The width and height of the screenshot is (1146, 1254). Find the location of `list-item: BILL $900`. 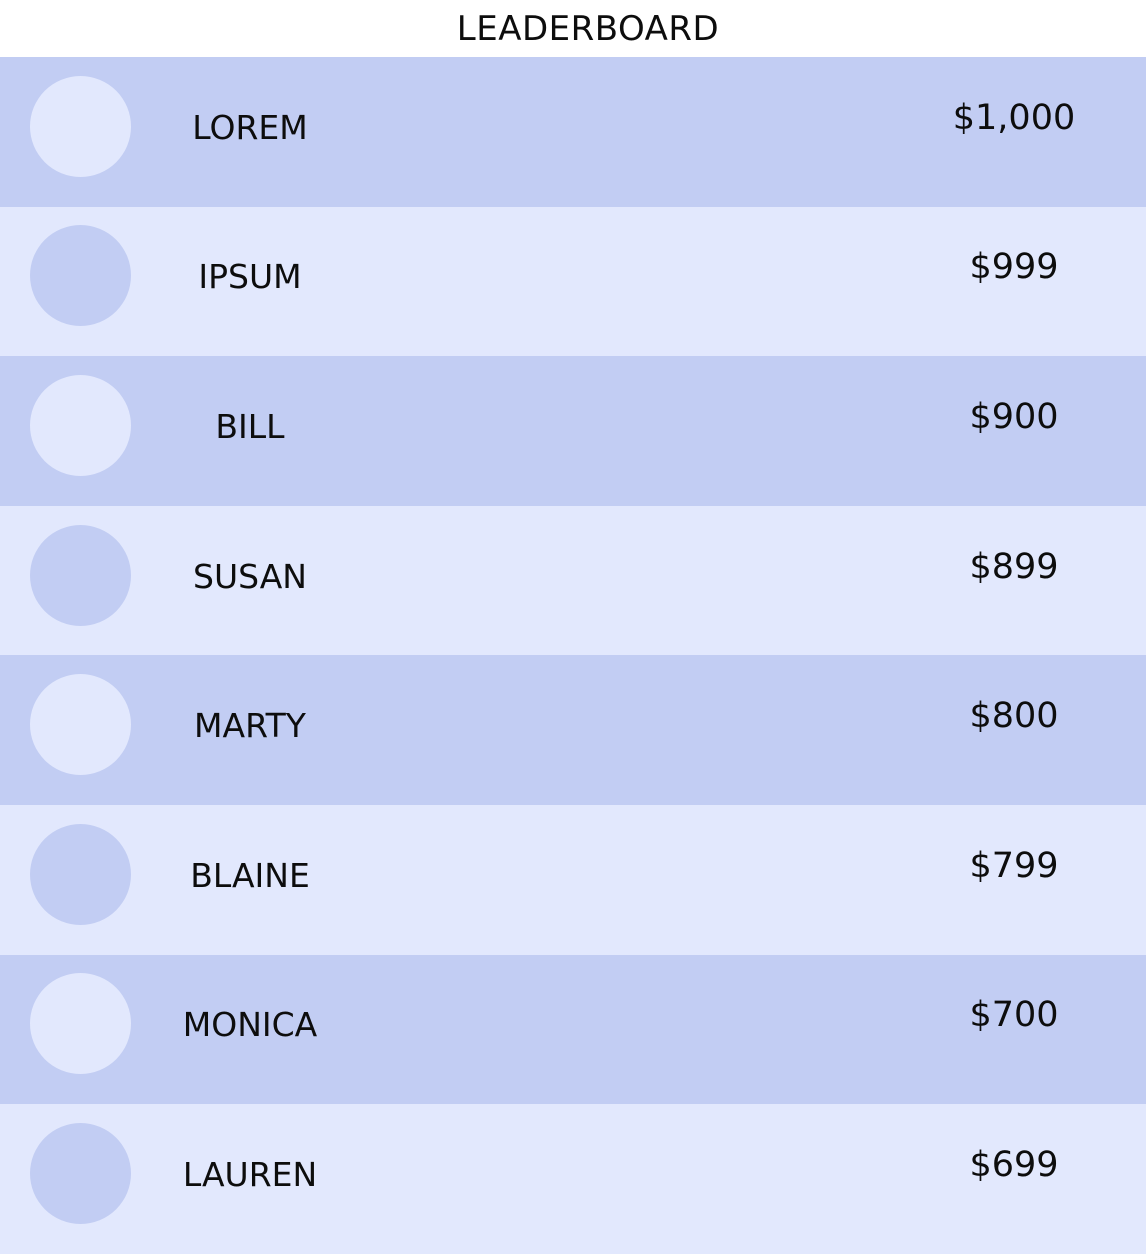

list-item: BILL $900 is located at coordinates (573, 431).